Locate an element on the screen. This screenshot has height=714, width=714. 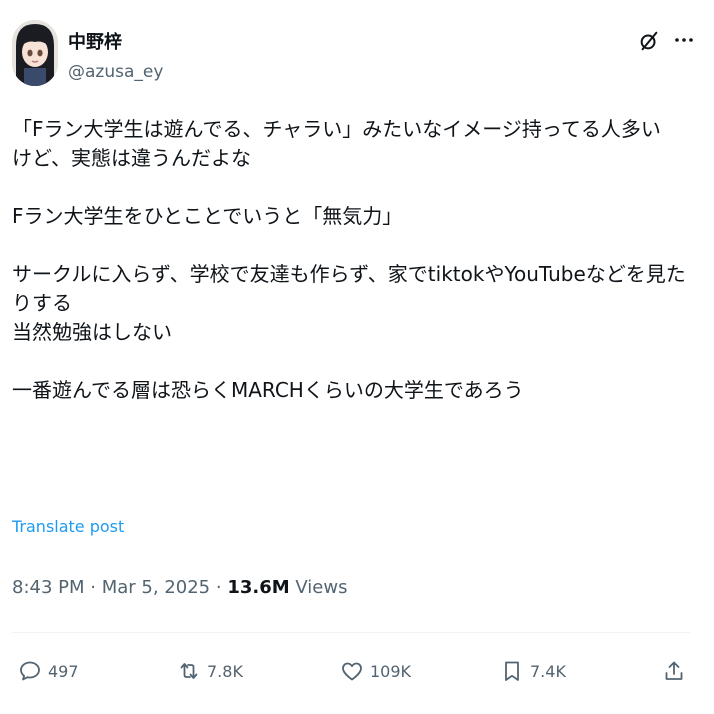
text-line: サークルに入らず、学校で友達も作らず、家でtiktokやYouTubeなどを見た is located at coordinates (349, 274).